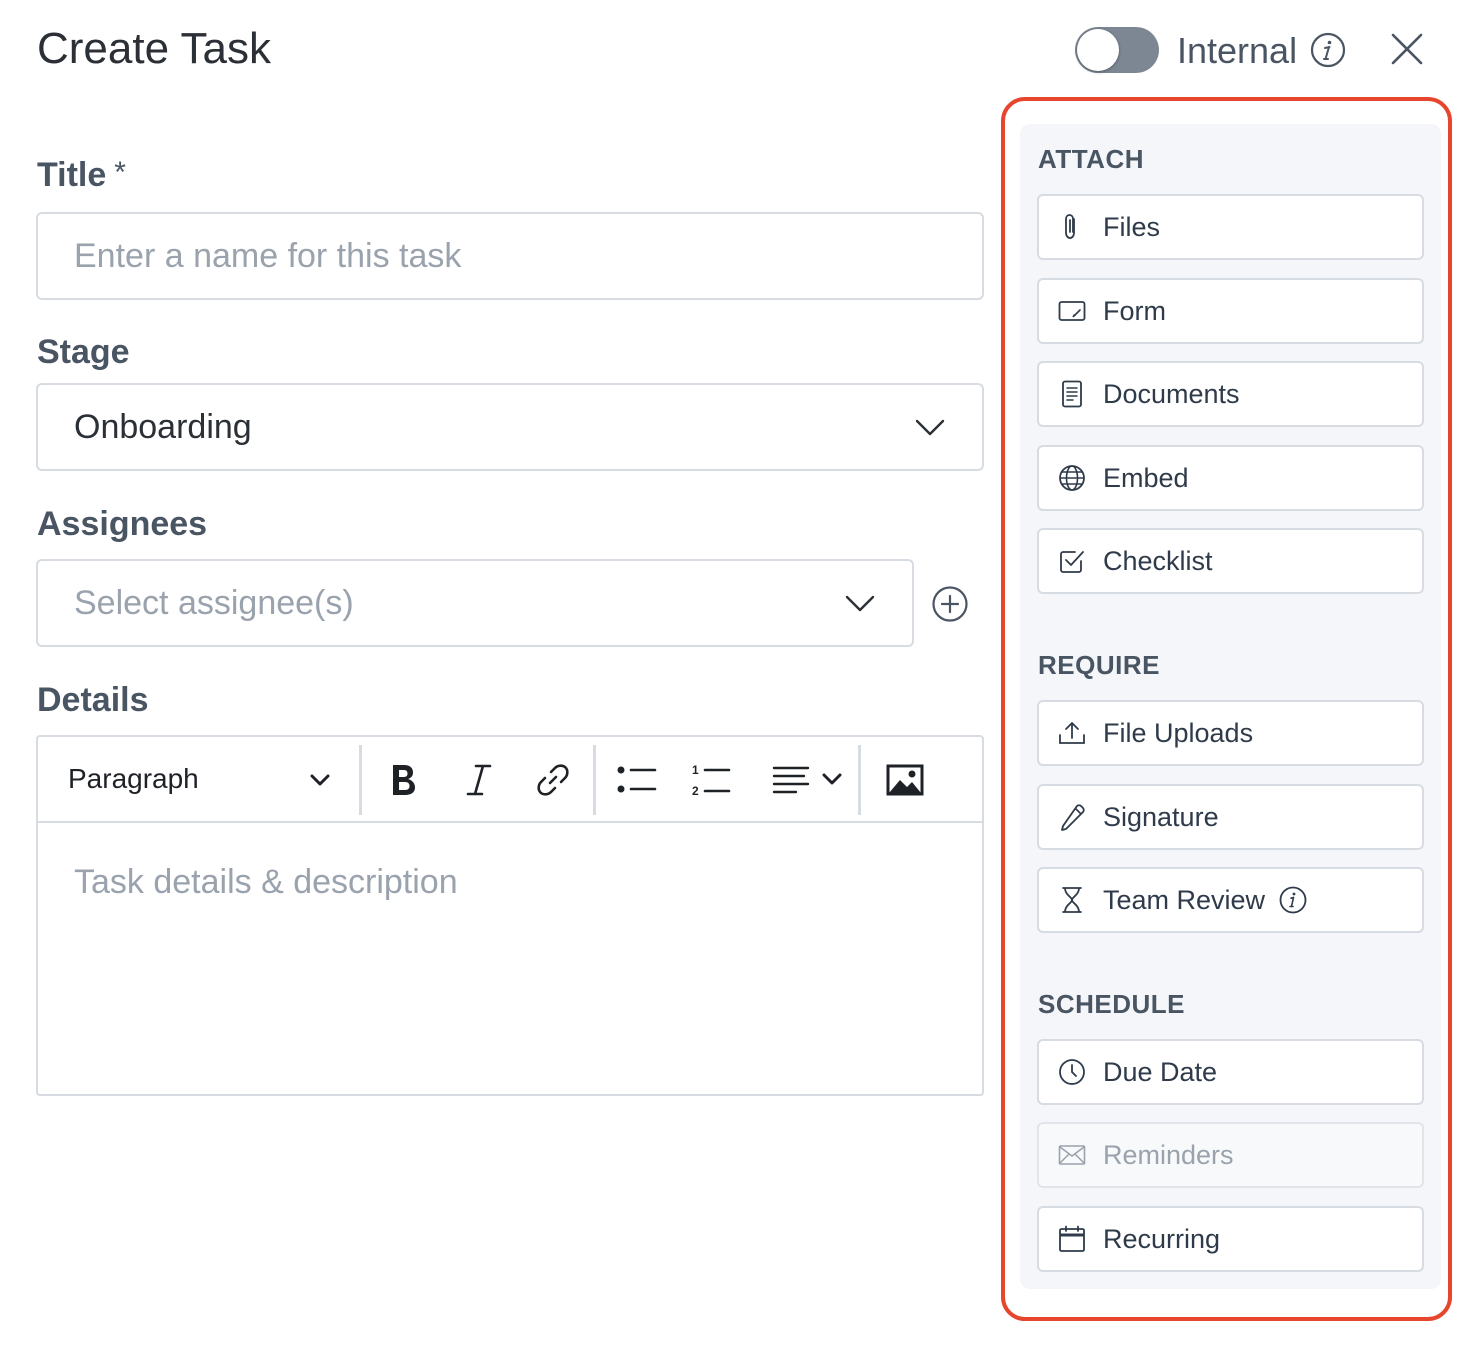  I want to click on schedule-reminders-button: Reminders, so click(1230, 1155).